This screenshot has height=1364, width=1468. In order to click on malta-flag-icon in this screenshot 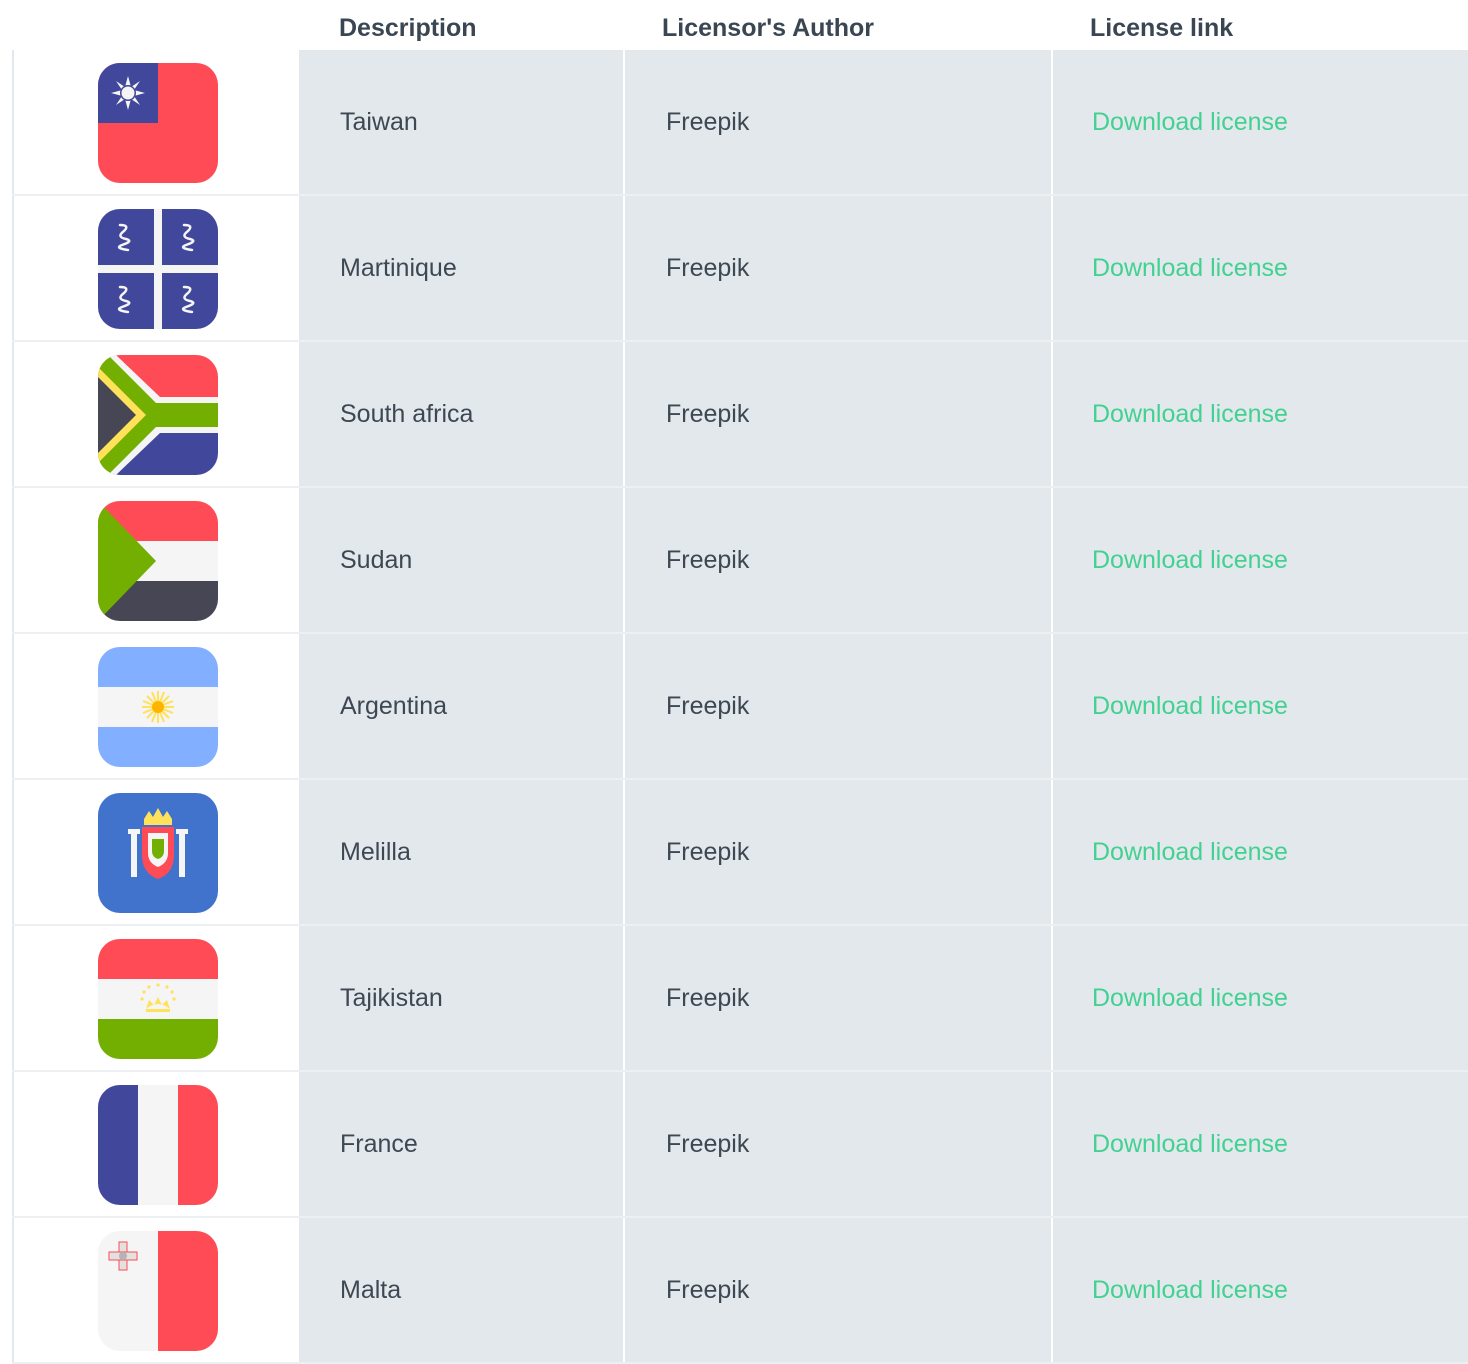, I will do `click(158, 1291)`.